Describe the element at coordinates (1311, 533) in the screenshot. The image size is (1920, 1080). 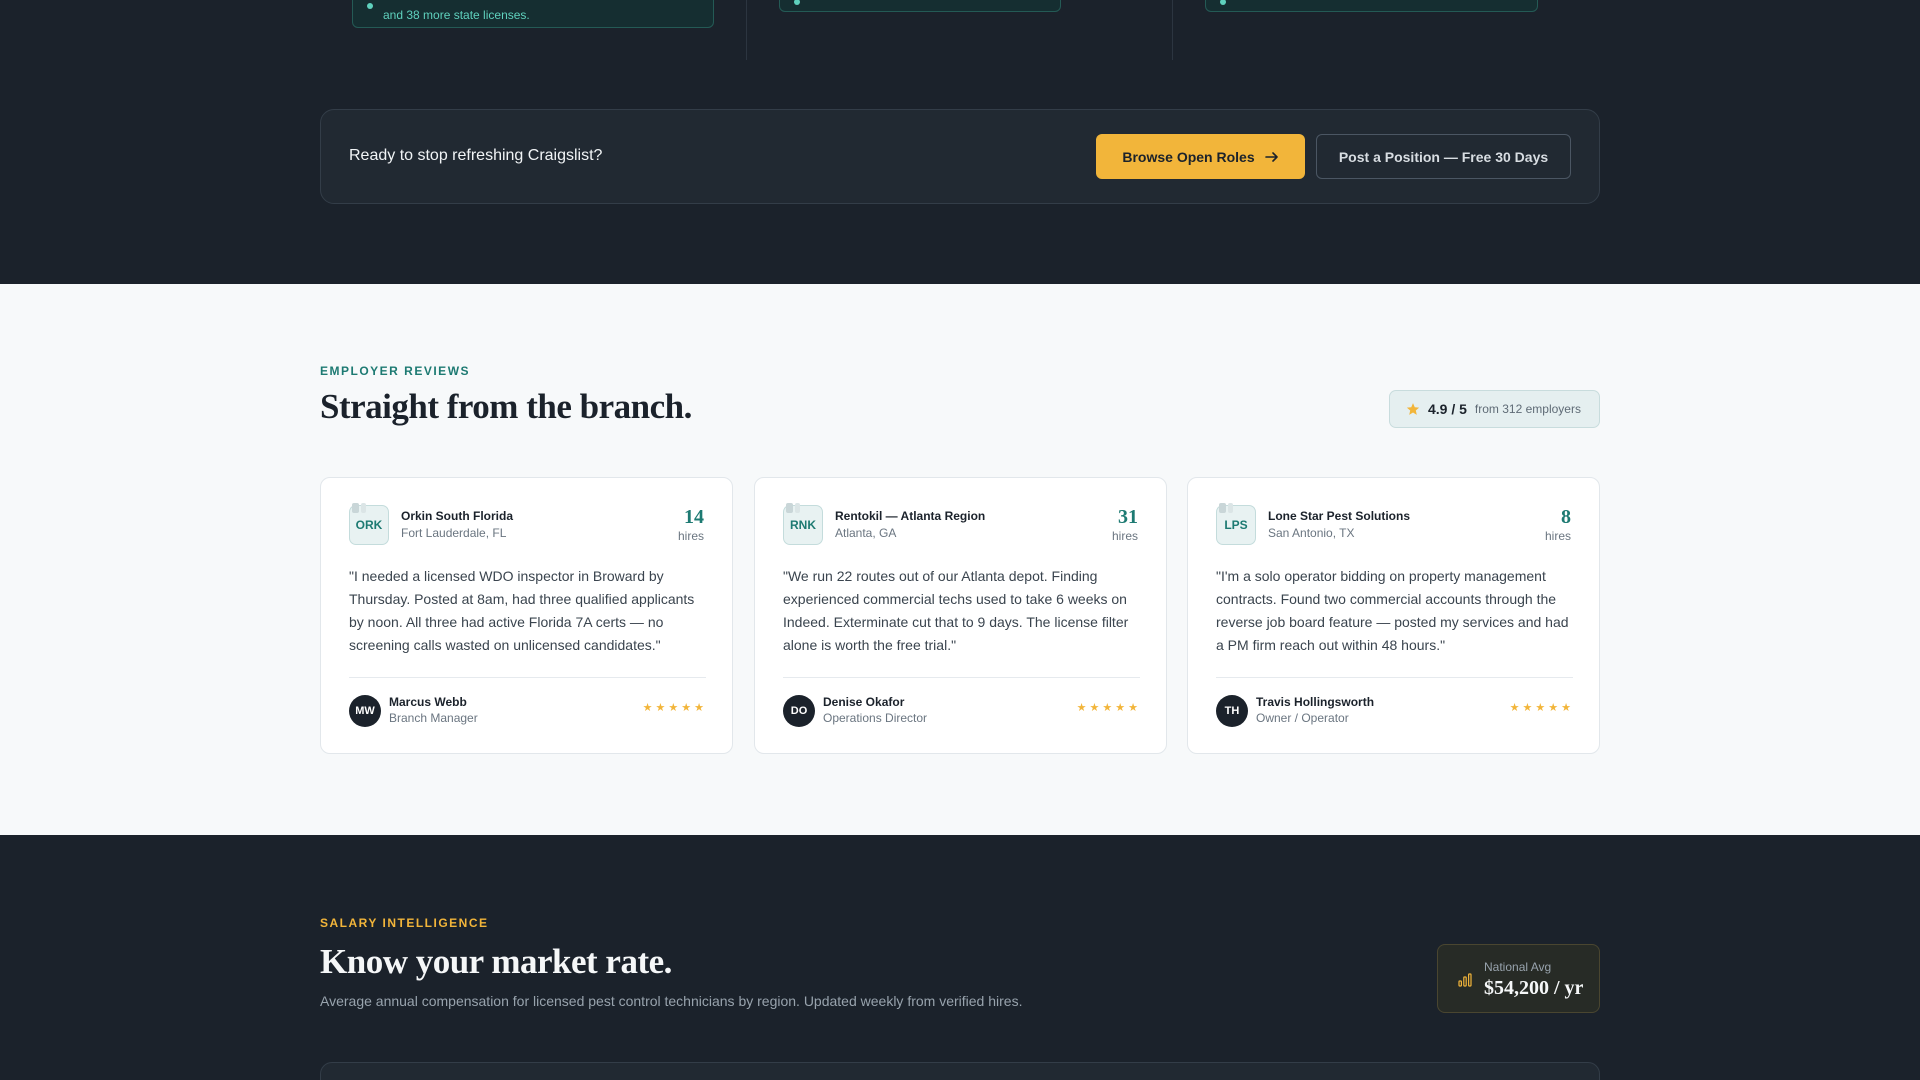
I see `company-location: San Antonio, TX` at that location.